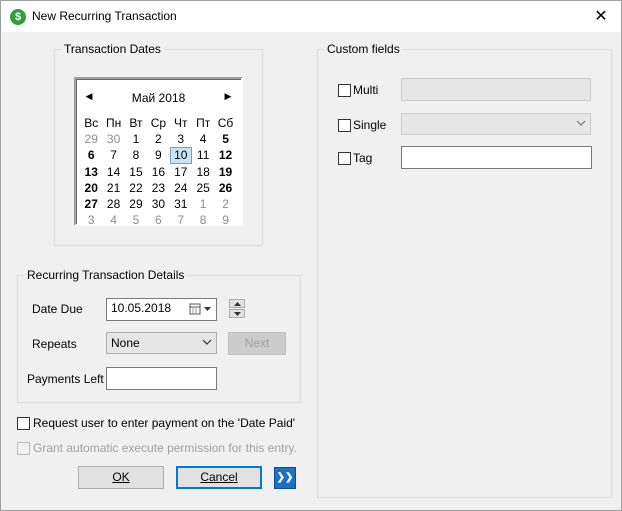 The image size is (622, 511). I want to click on calendar-day: 24, so click(181, 188).